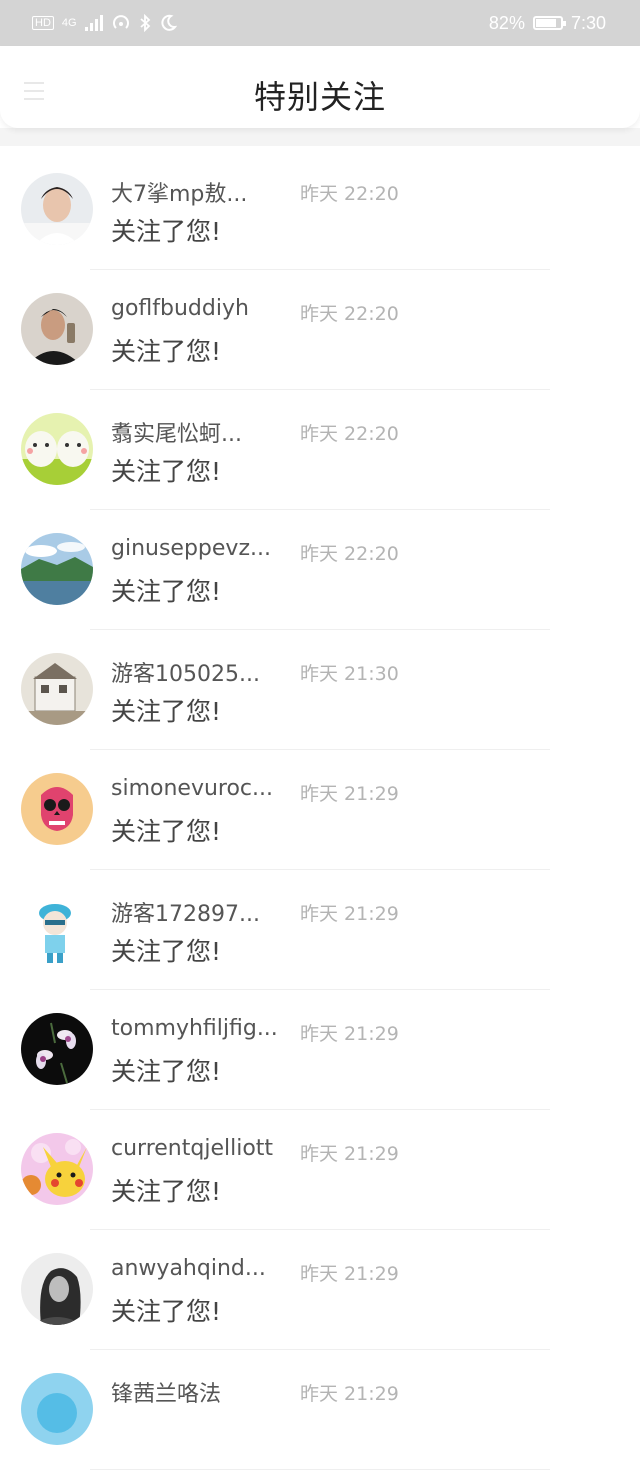  What do you see at coordinates (588, 22) in the screenshot?
I see `clock: 7:30` at bounding box center [588, 22].